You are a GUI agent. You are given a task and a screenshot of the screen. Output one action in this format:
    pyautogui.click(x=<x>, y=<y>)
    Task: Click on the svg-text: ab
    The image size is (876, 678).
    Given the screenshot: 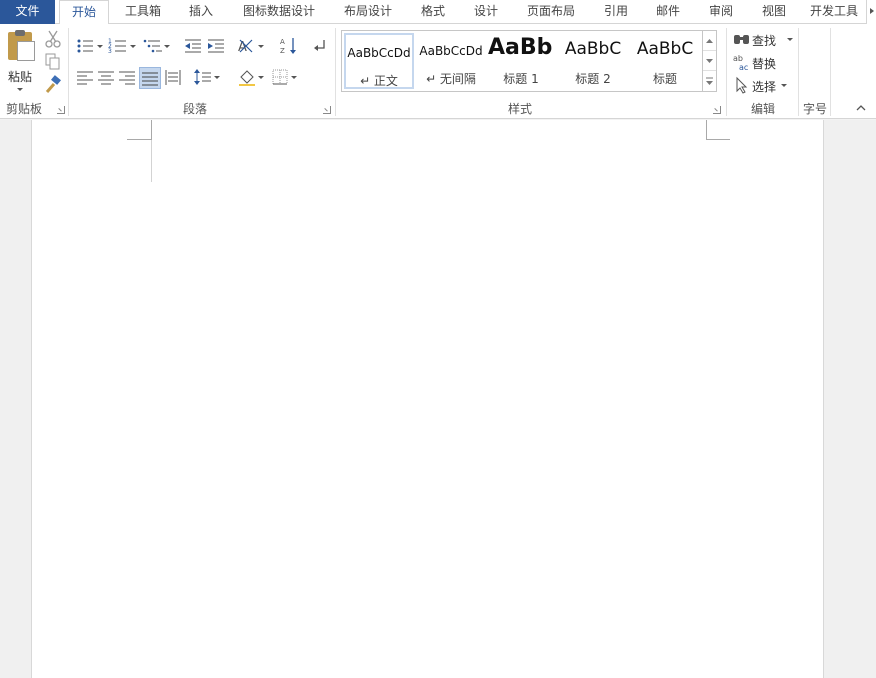 What is the action you would take?
    pyautogui.click(x=738, y=58)
    